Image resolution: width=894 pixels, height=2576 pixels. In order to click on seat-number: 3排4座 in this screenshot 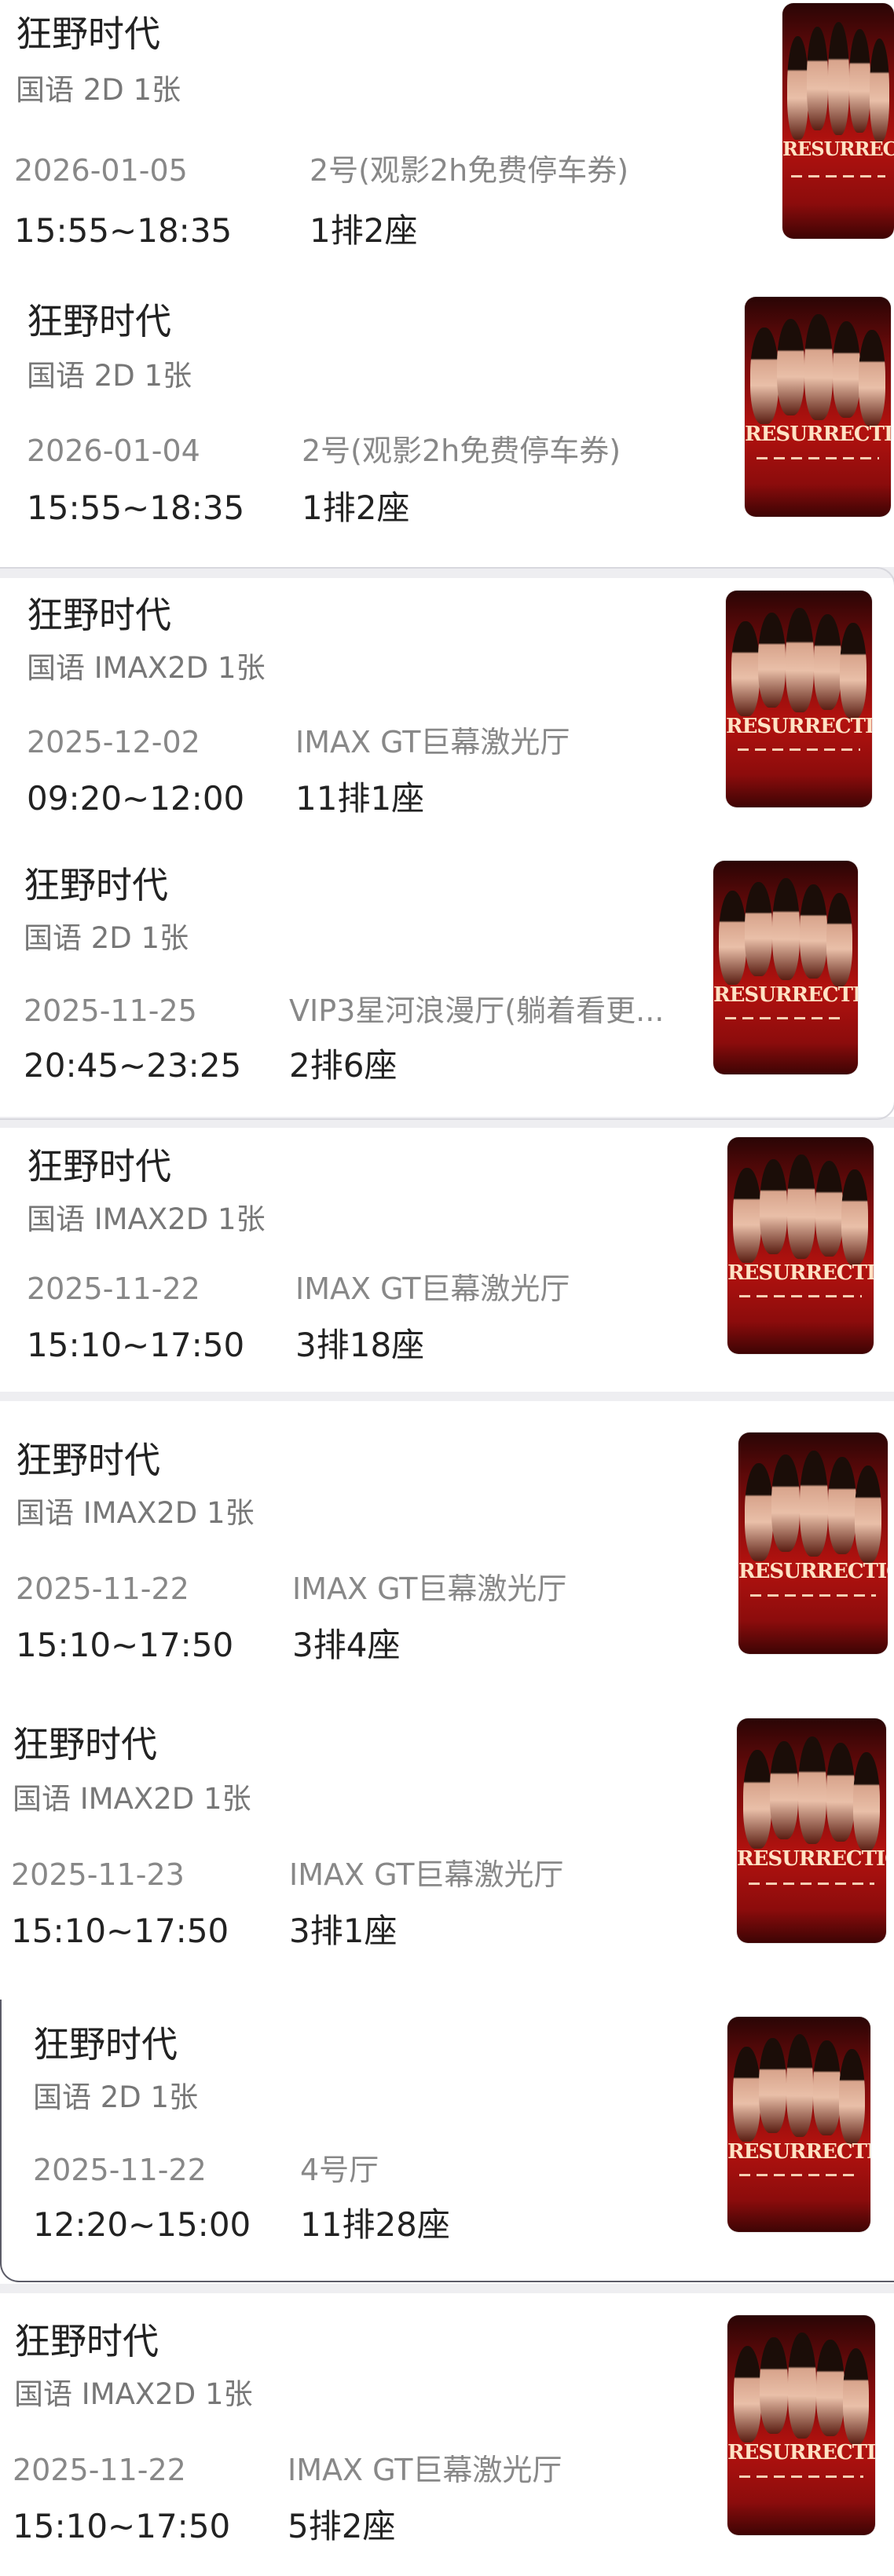, I will do `click(346, 1645)`.